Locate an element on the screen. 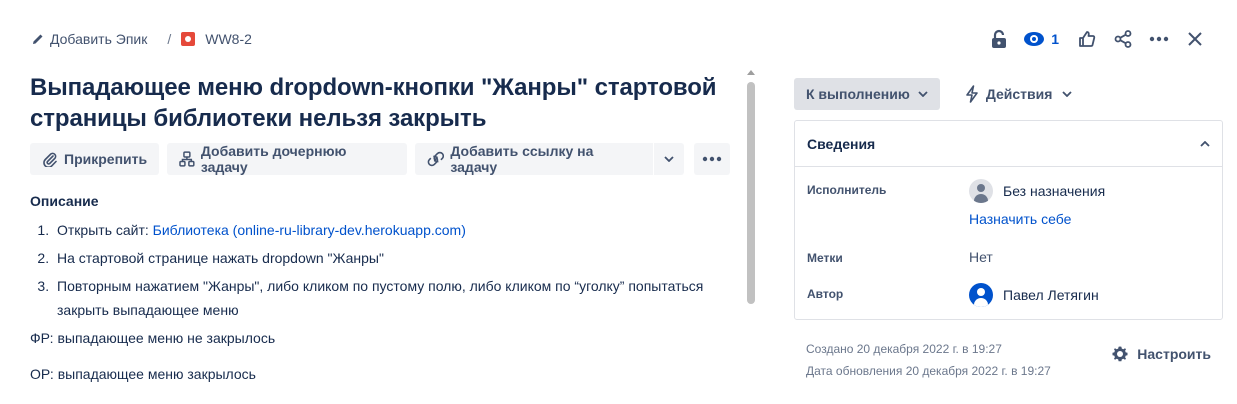  bug-icon is located at coordinates (188, 39).